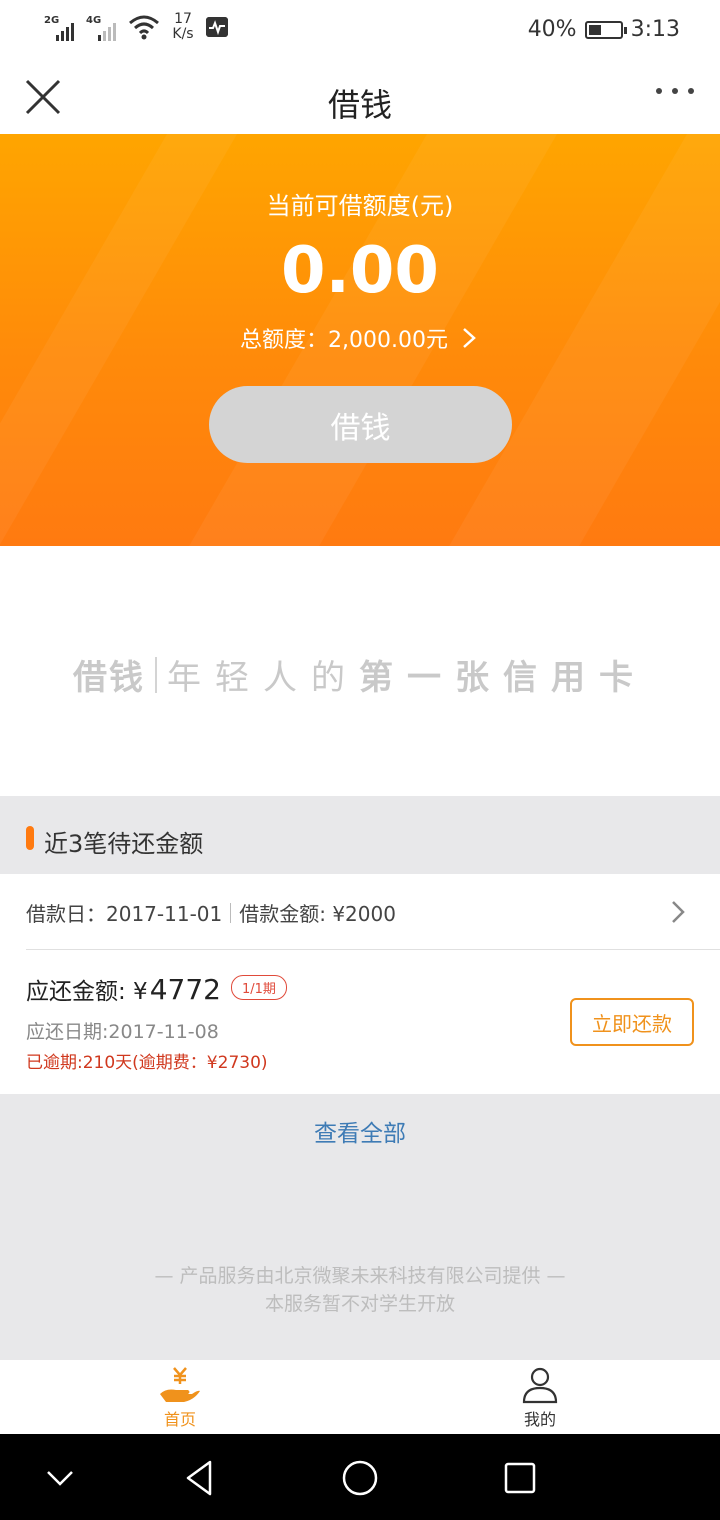 This screenshot has width=720, height=1520. What do you see at coordinates (317, 914) in the screenshot?
I see `borrow-amount: 借款金额: ¥2000` at bounding box center [317, 914].